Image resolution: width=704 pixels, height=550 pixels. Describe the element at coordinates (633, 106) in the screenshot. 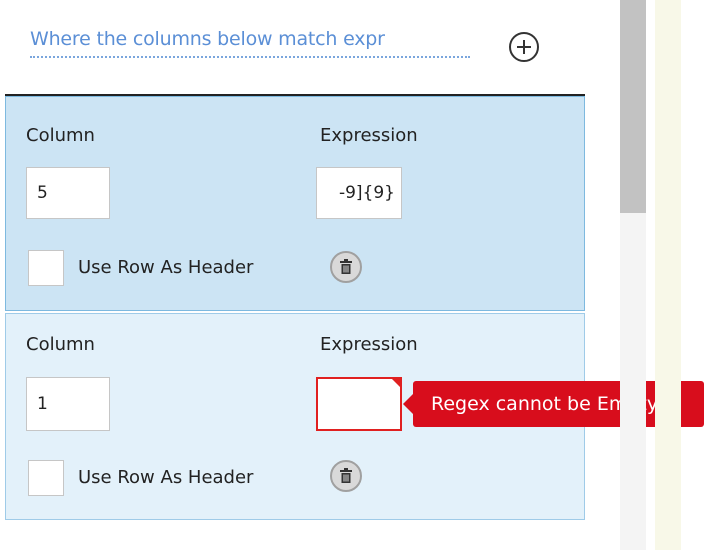

I see `scrollbar-thumb` at that location.